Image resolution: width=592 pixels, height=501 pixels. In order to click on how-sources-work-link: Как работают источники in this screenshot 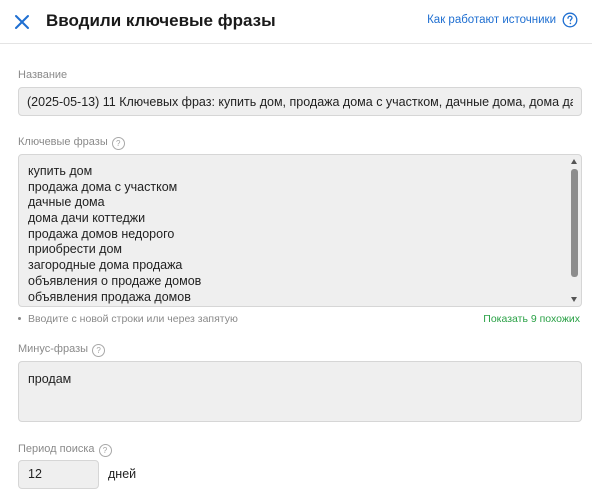, I will do `click(491, 20)`.